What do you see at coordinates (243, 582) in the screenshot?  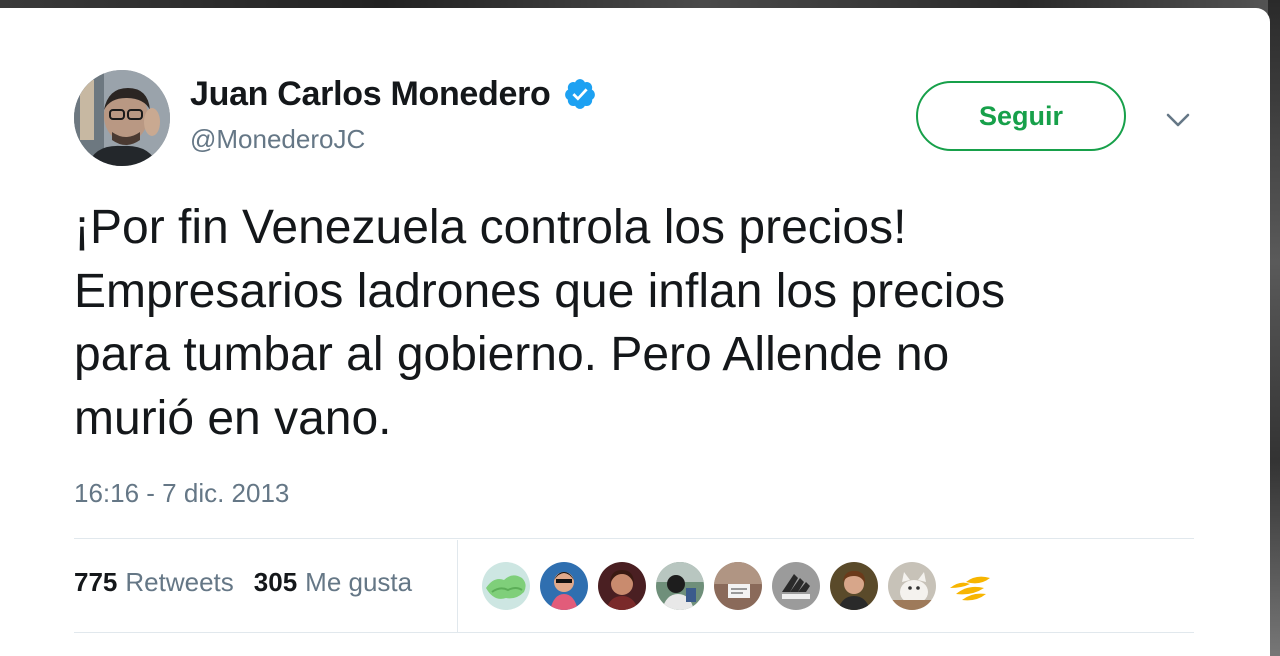 I see `tweet-stats: 775 Retweets 305 Me gusta` at bounding box center [243, 582].